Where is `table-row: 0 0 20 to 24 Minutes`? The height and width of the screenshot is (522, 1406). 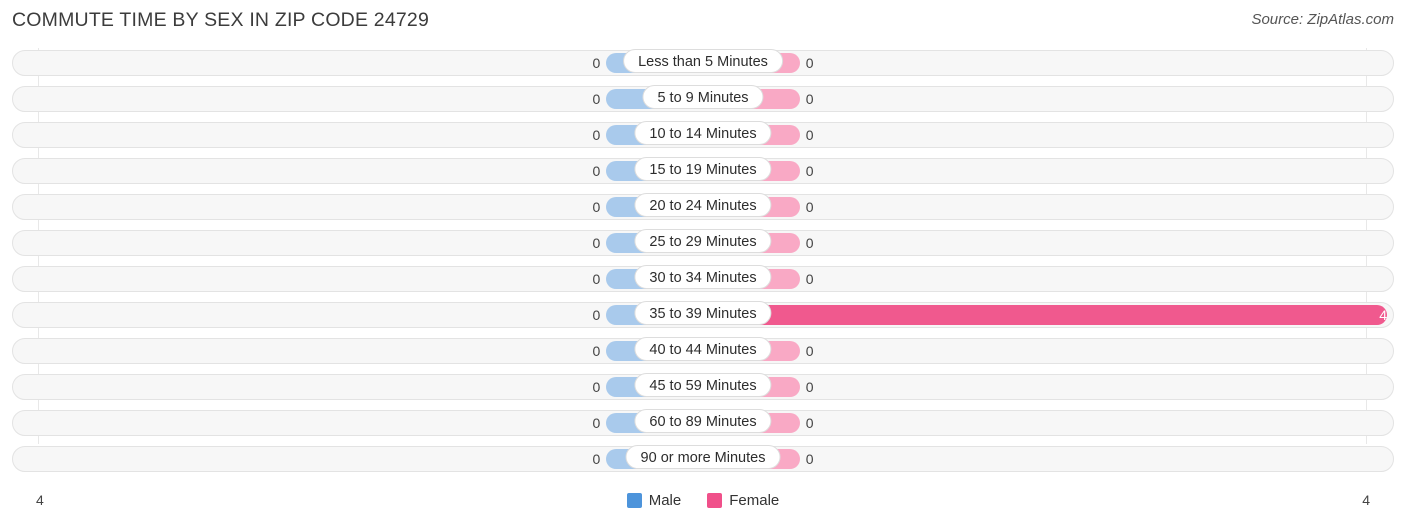 table-row: 0 0 20 to 24 Minutes is located at coordinates (703, 207).